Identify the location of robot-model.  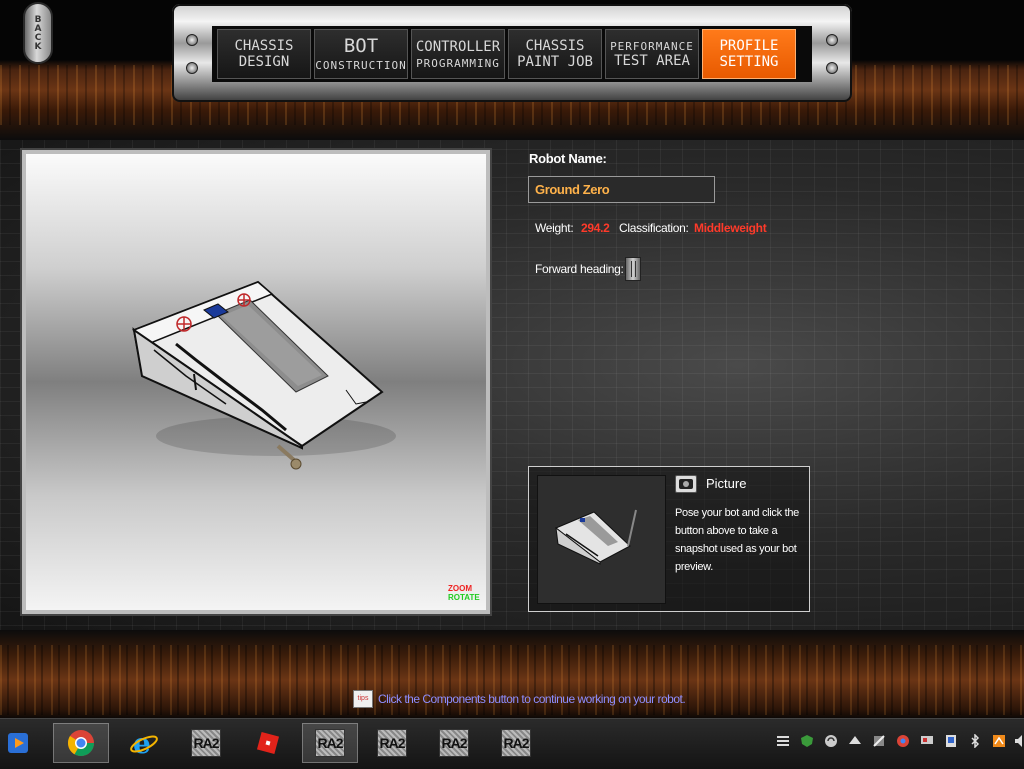
(263, 375).